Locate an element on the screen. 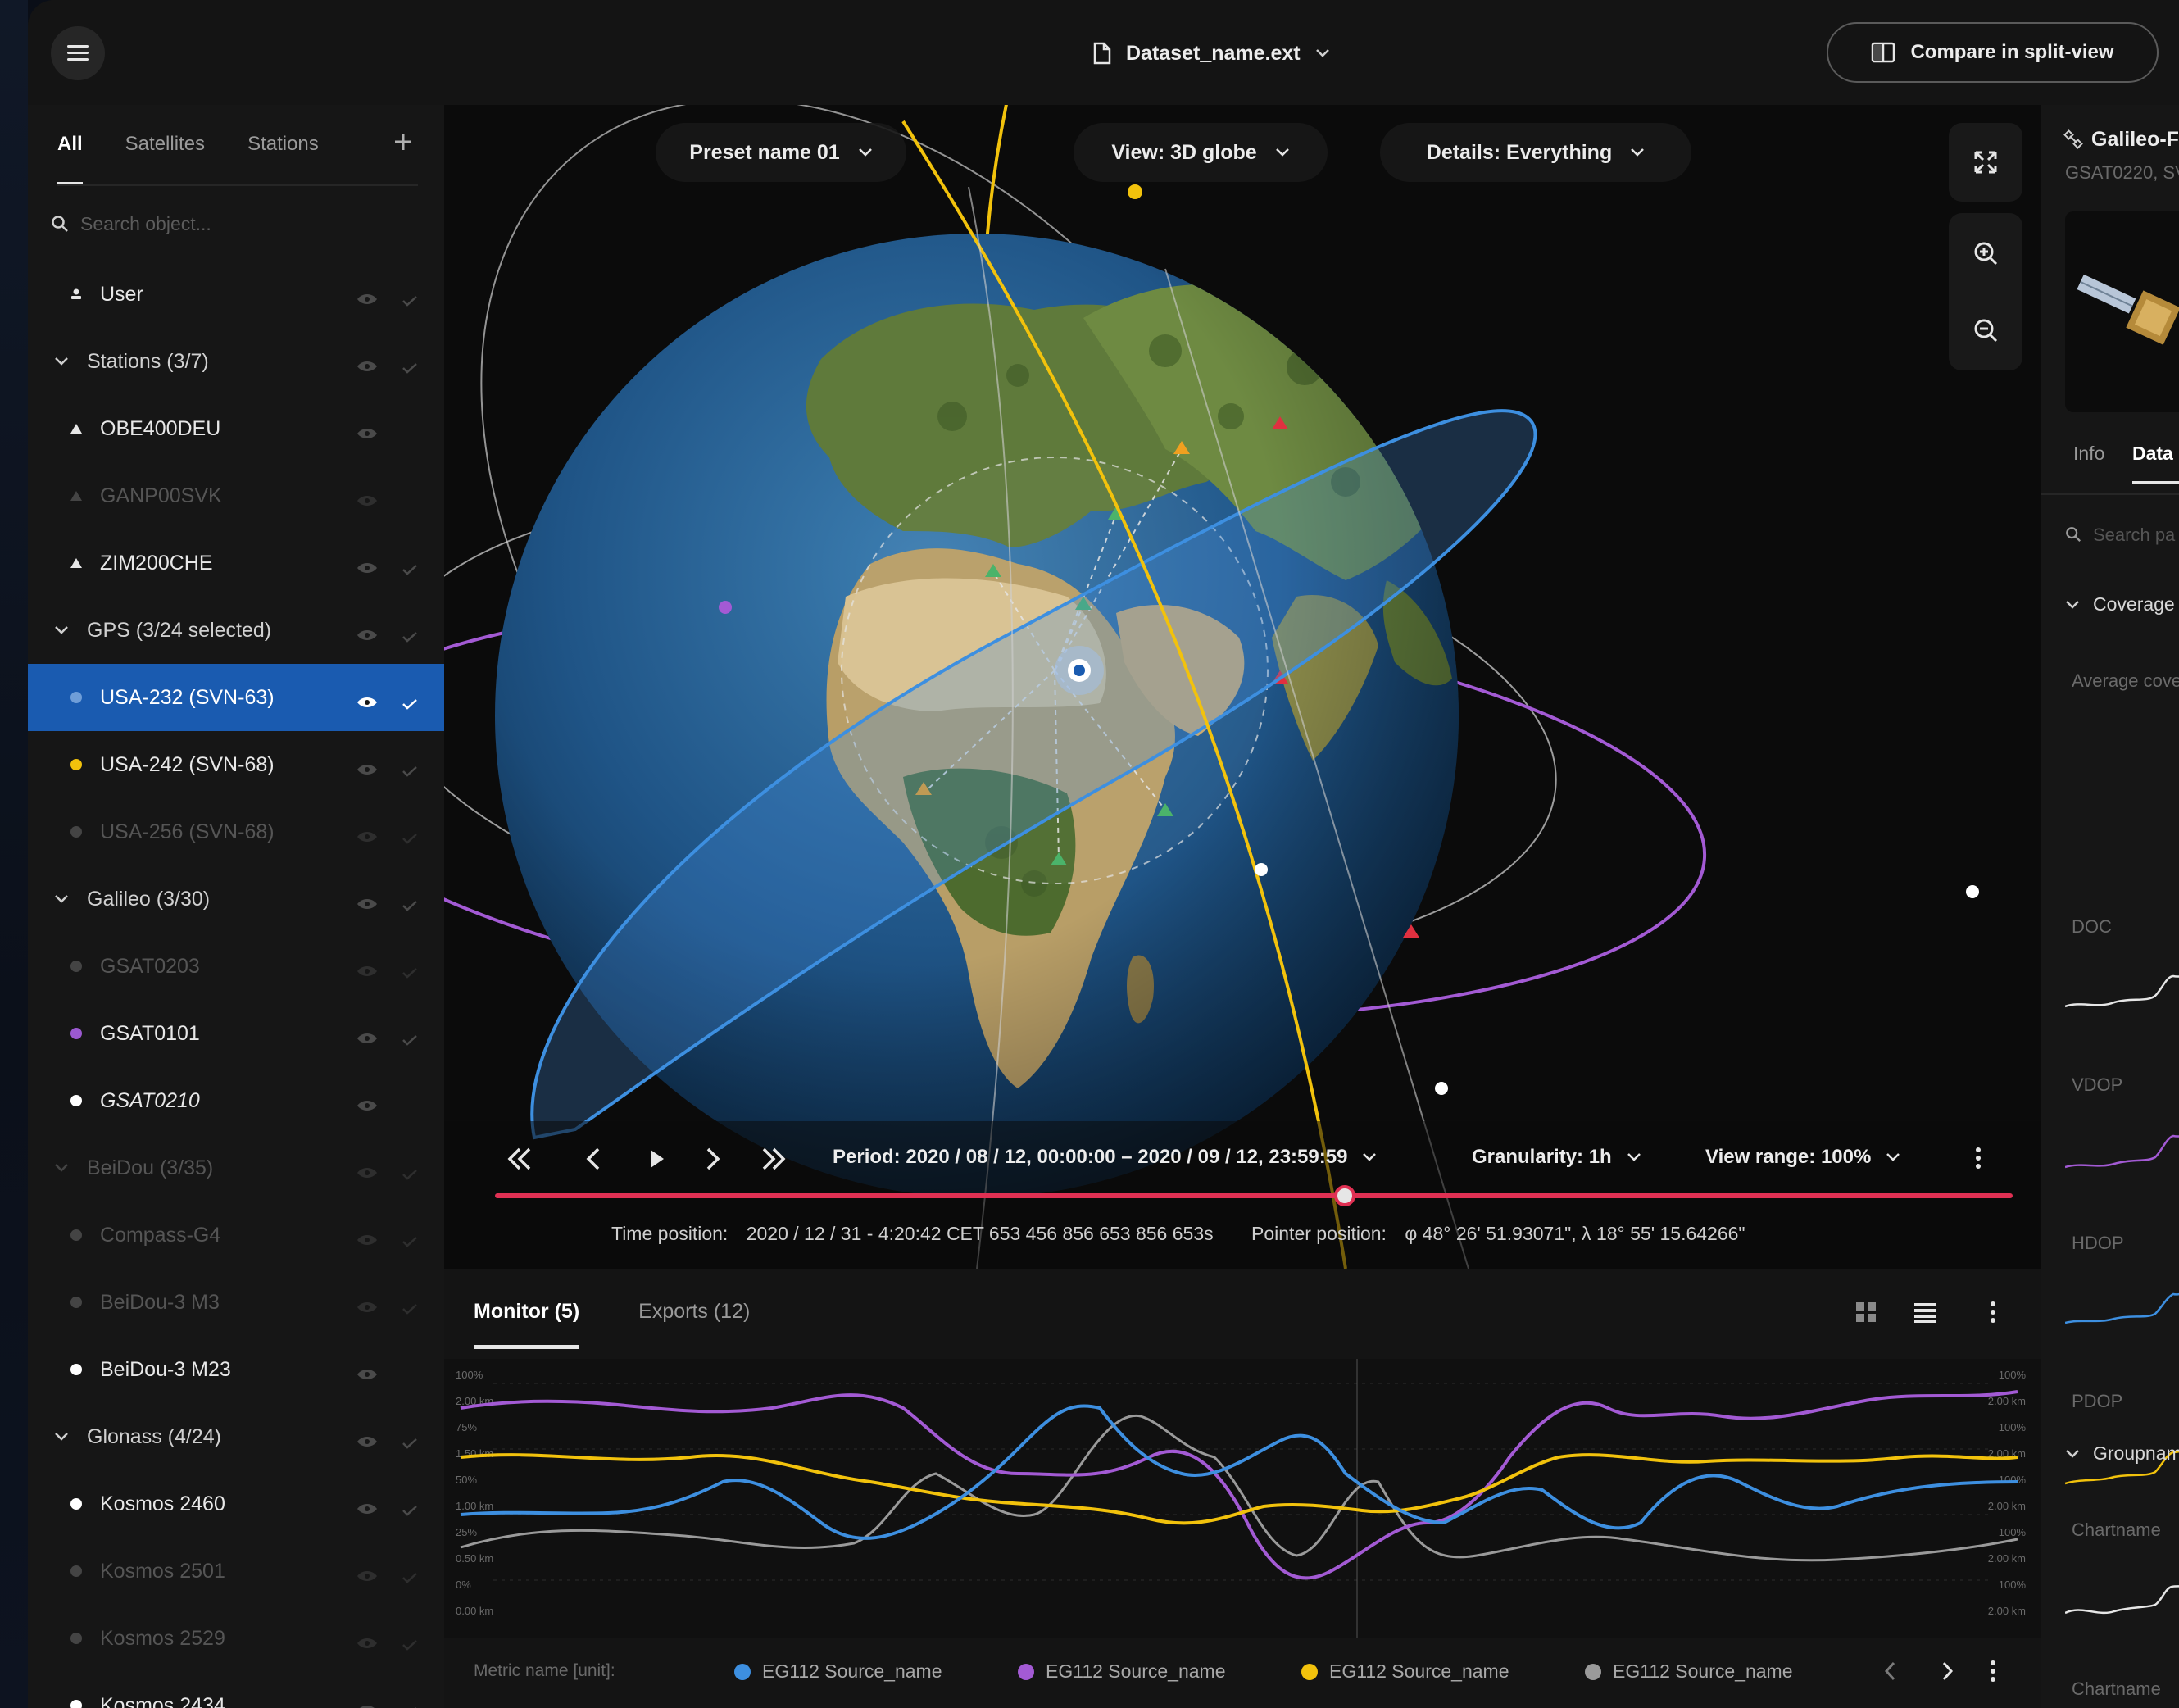  preset-dropdown: Preset name 01 is located at coordinates (781, 152).